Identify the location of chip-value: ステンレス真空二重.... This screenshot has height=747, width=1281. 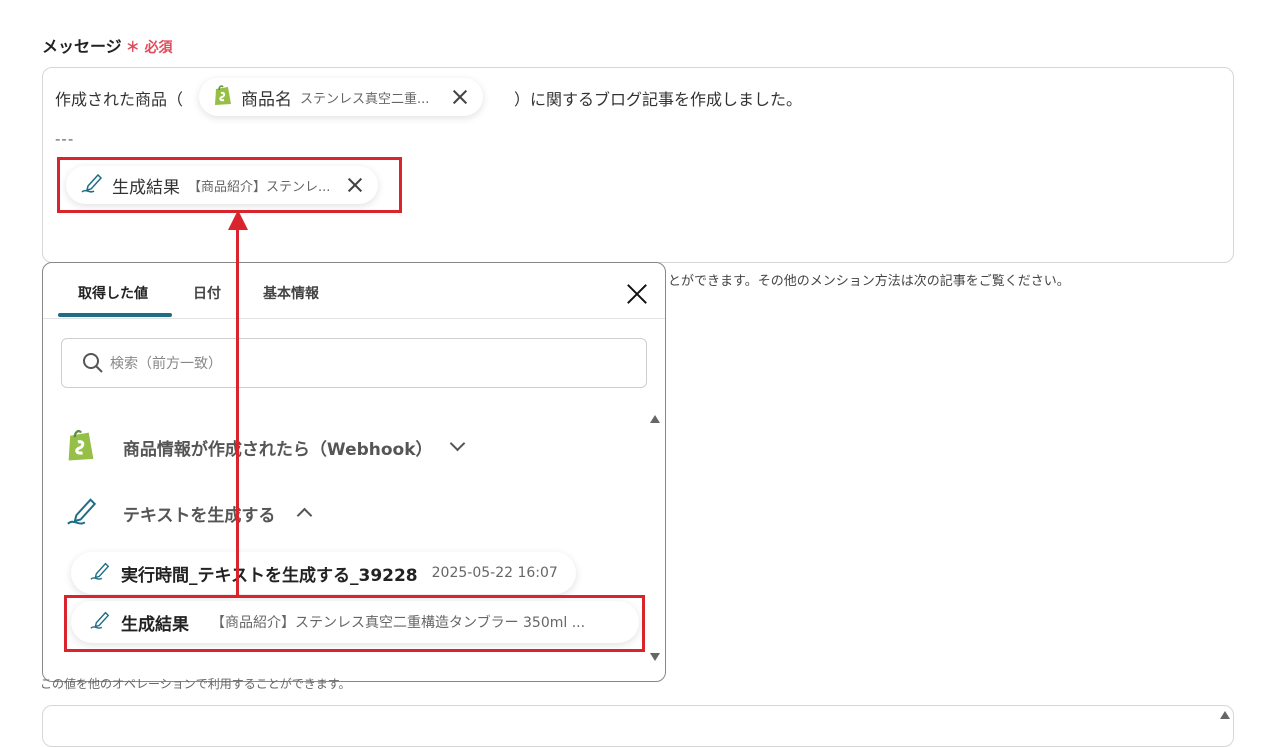
(365, 99).